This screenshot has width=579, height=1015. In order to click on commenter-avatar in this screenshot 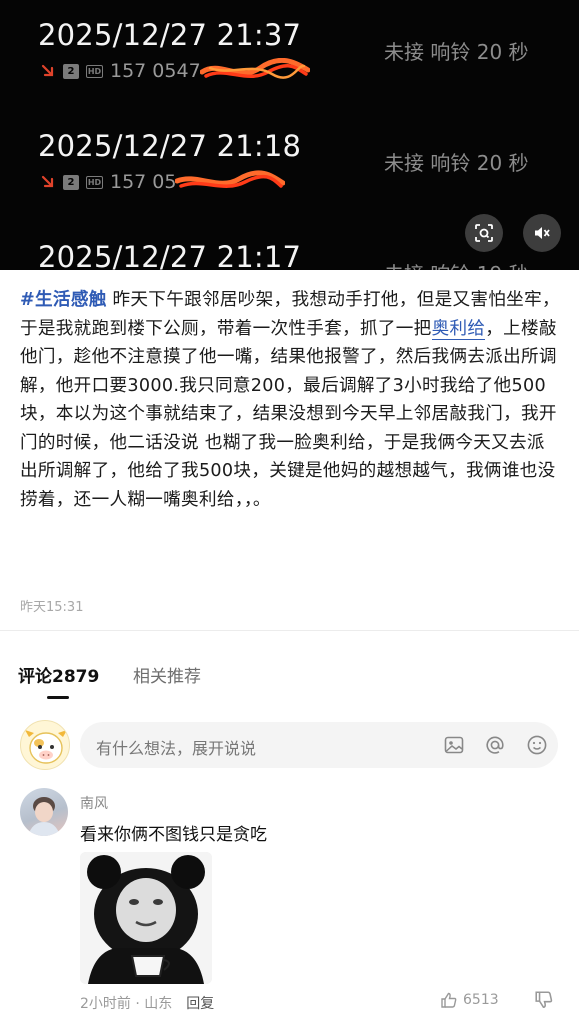, I will do `click(44, 812)`.